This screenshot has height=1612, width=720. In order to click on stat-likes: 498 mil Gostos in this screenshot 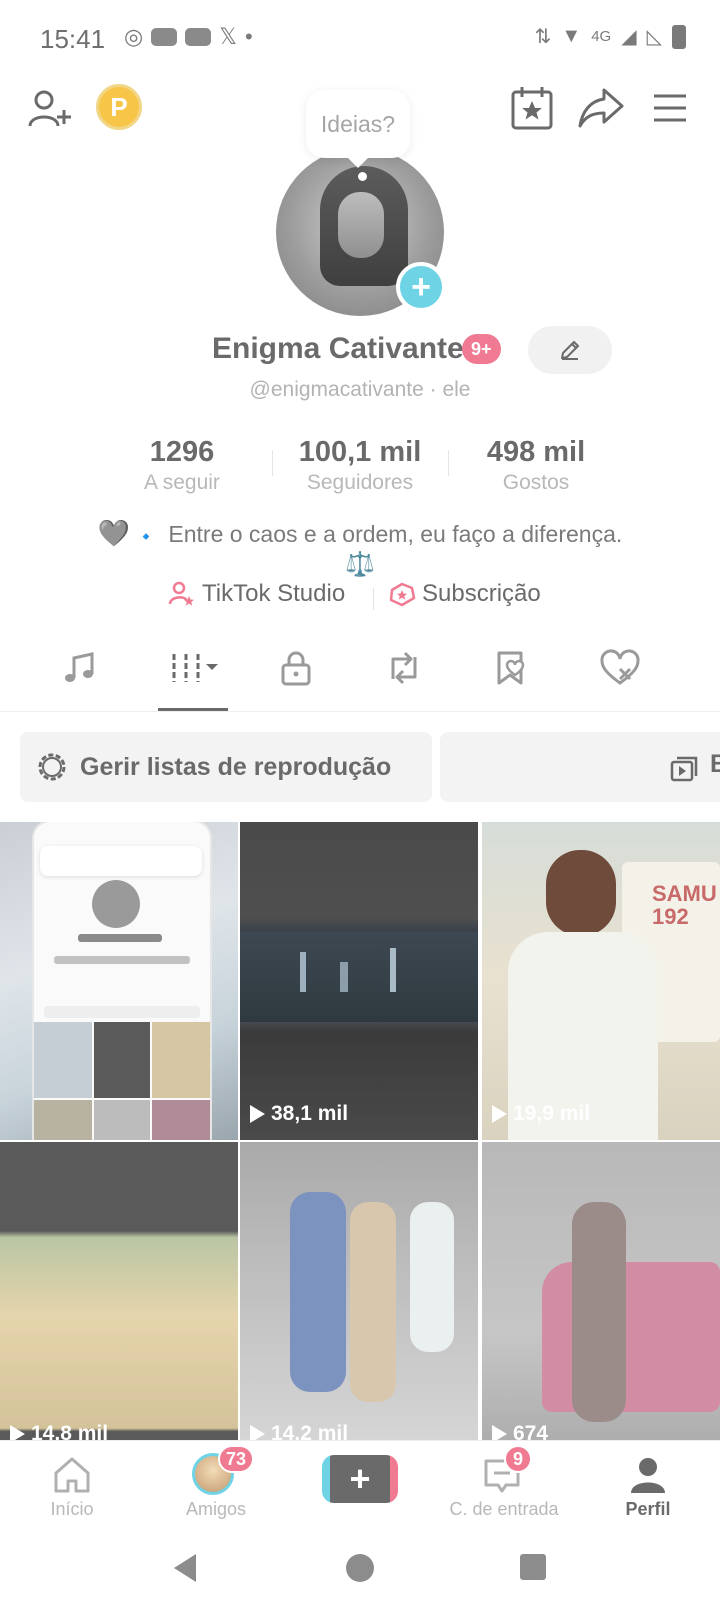, I will do `click(536, 465)`.